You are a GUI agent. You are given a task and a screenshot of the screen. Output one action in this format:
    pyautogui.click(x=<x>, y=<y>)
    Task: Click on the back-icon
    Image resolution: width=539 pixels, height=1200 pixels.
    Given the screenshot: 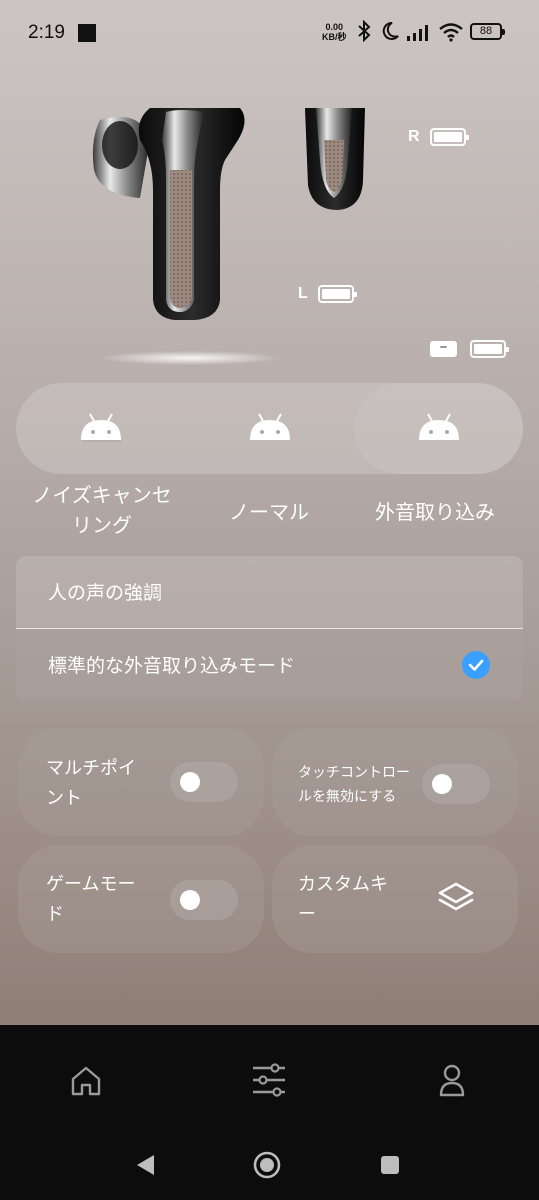 What is the action you would take?
    pyautogui.click(x=145, y=1165)
    